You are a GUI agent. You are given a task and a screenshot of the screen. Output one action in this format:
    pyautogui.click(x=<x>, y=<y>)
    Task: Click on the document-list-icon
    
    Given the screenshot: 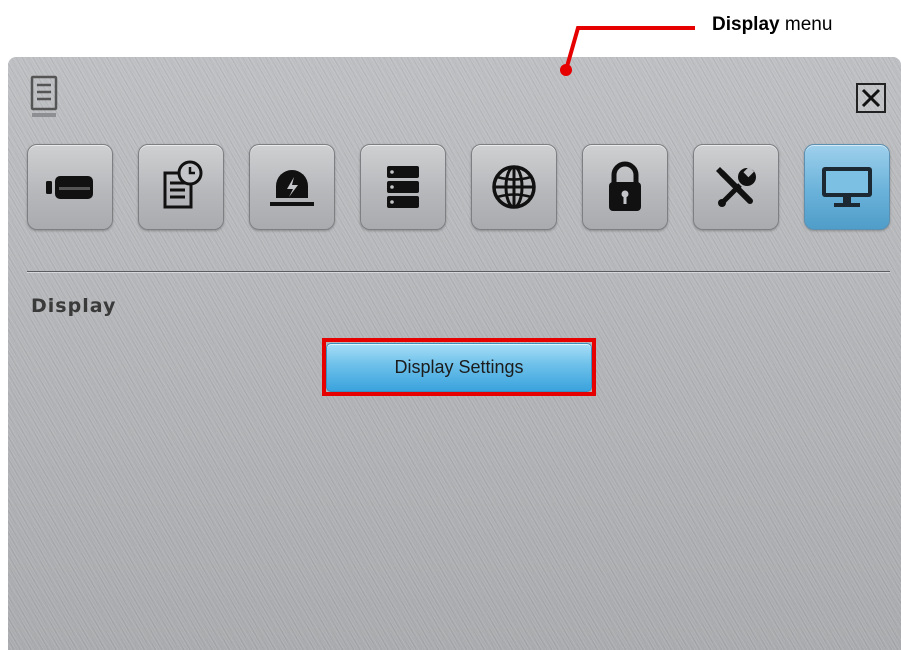 What is the action you would take?
    pyautogui.click(x=45, y=98)
    